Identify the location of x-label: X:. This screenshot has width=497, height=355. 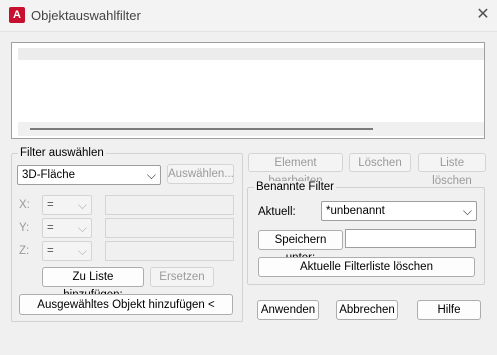
(24, 205).